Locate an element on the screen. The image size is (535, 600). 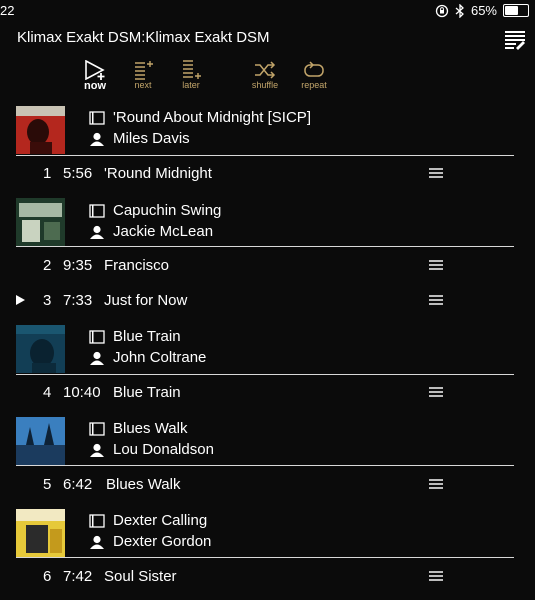
album-artist-line: Jackie McLean is located at coordinates (151, 231).